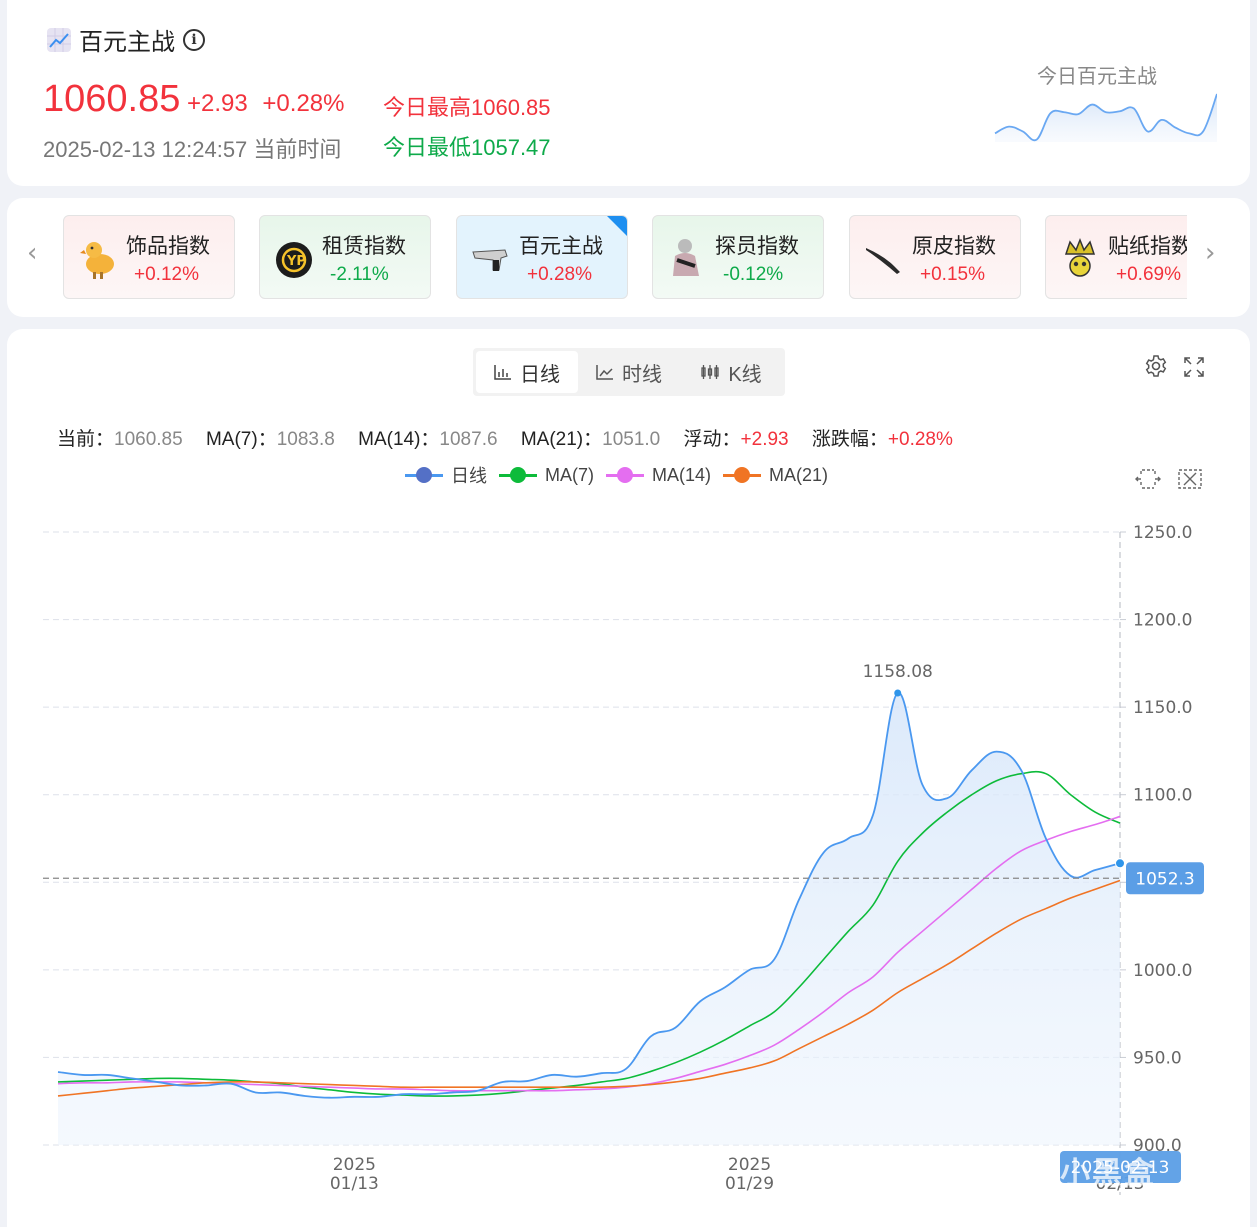  What do you see at coordinates (1108, 1173) in the screenshot?
I see `watermark-logo: 小黑盒` at bounding box center [1108, 1173].